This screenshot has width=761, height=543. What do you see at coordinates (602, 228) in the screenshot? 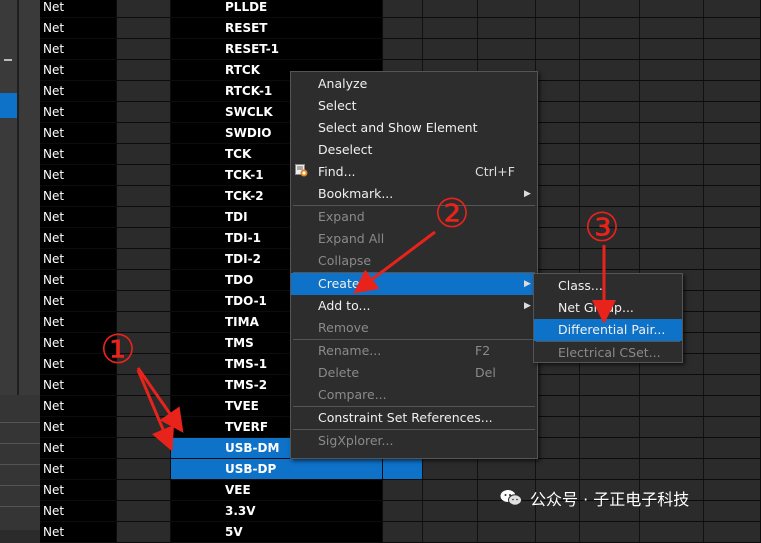
I see `step-3-marker: ③` at bounding box center [602, 228].